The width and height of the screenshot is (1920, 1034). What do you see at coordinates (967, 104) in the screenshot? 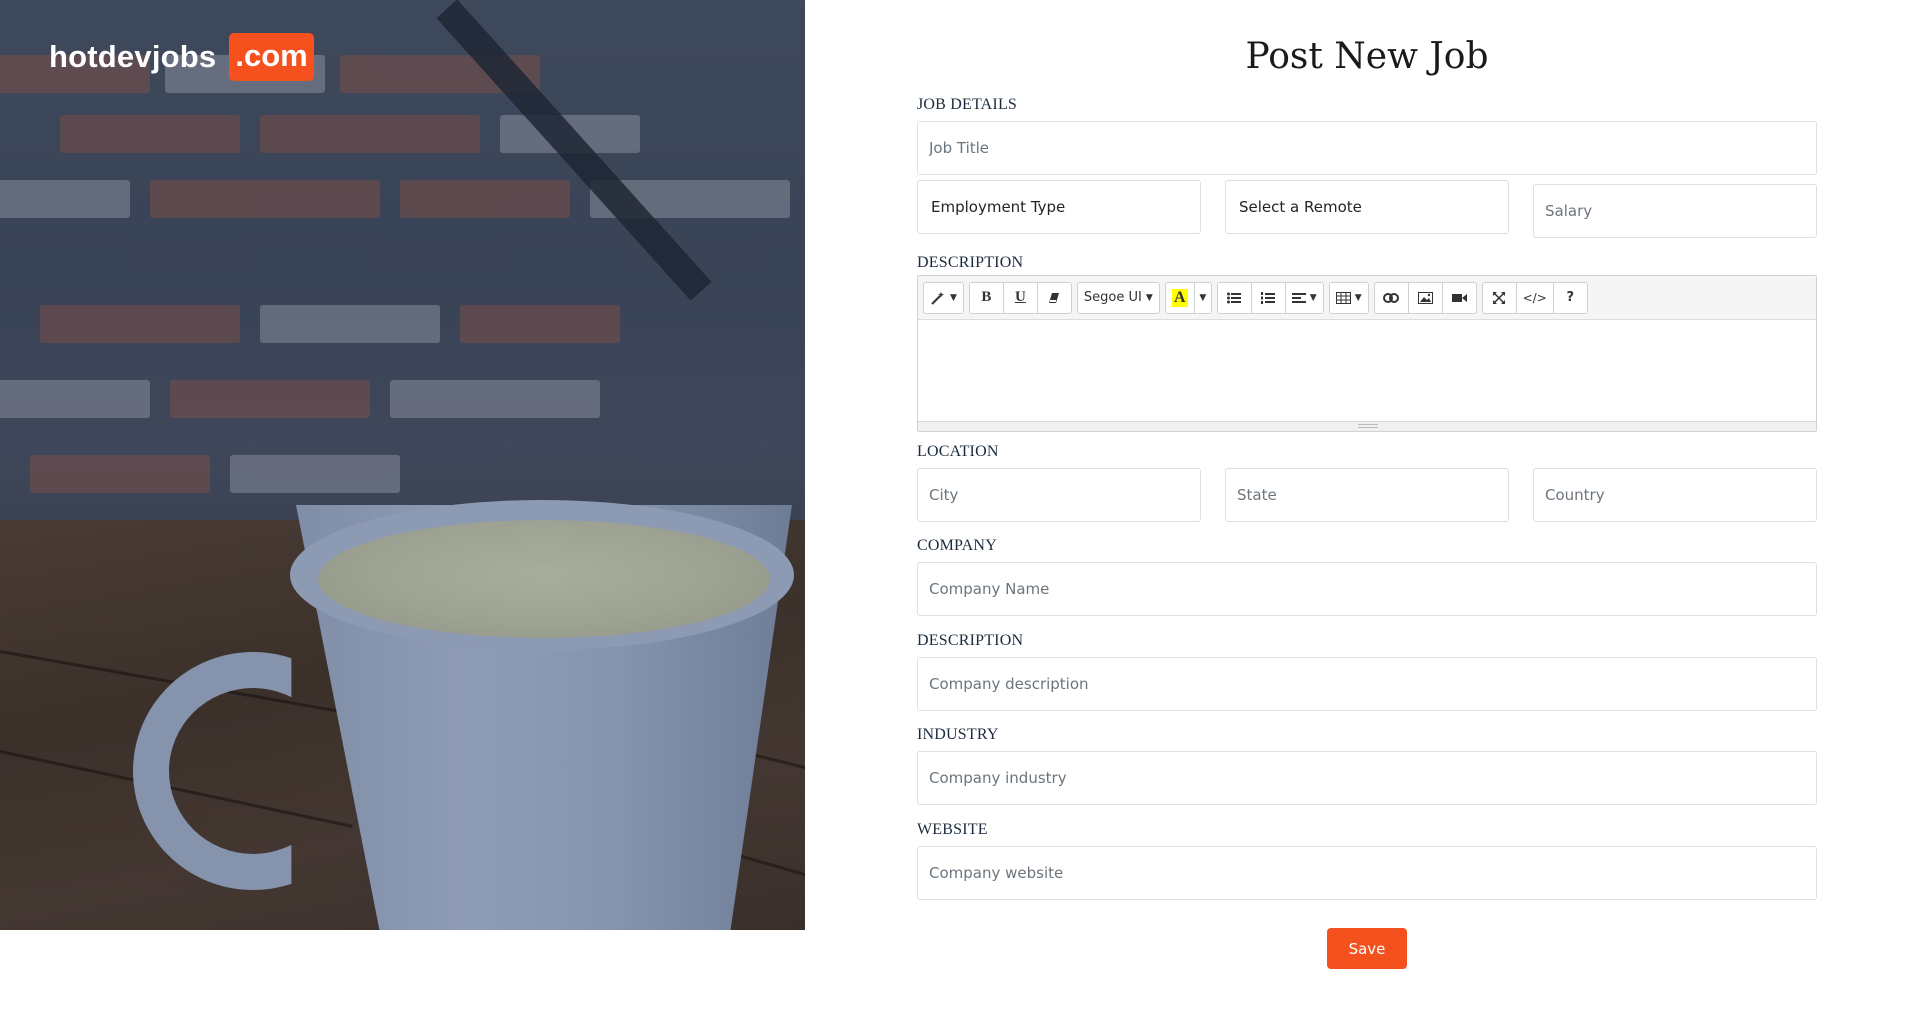
I see `section-label-job-details: JOB DETAILS` at bounding box center [967, 104].